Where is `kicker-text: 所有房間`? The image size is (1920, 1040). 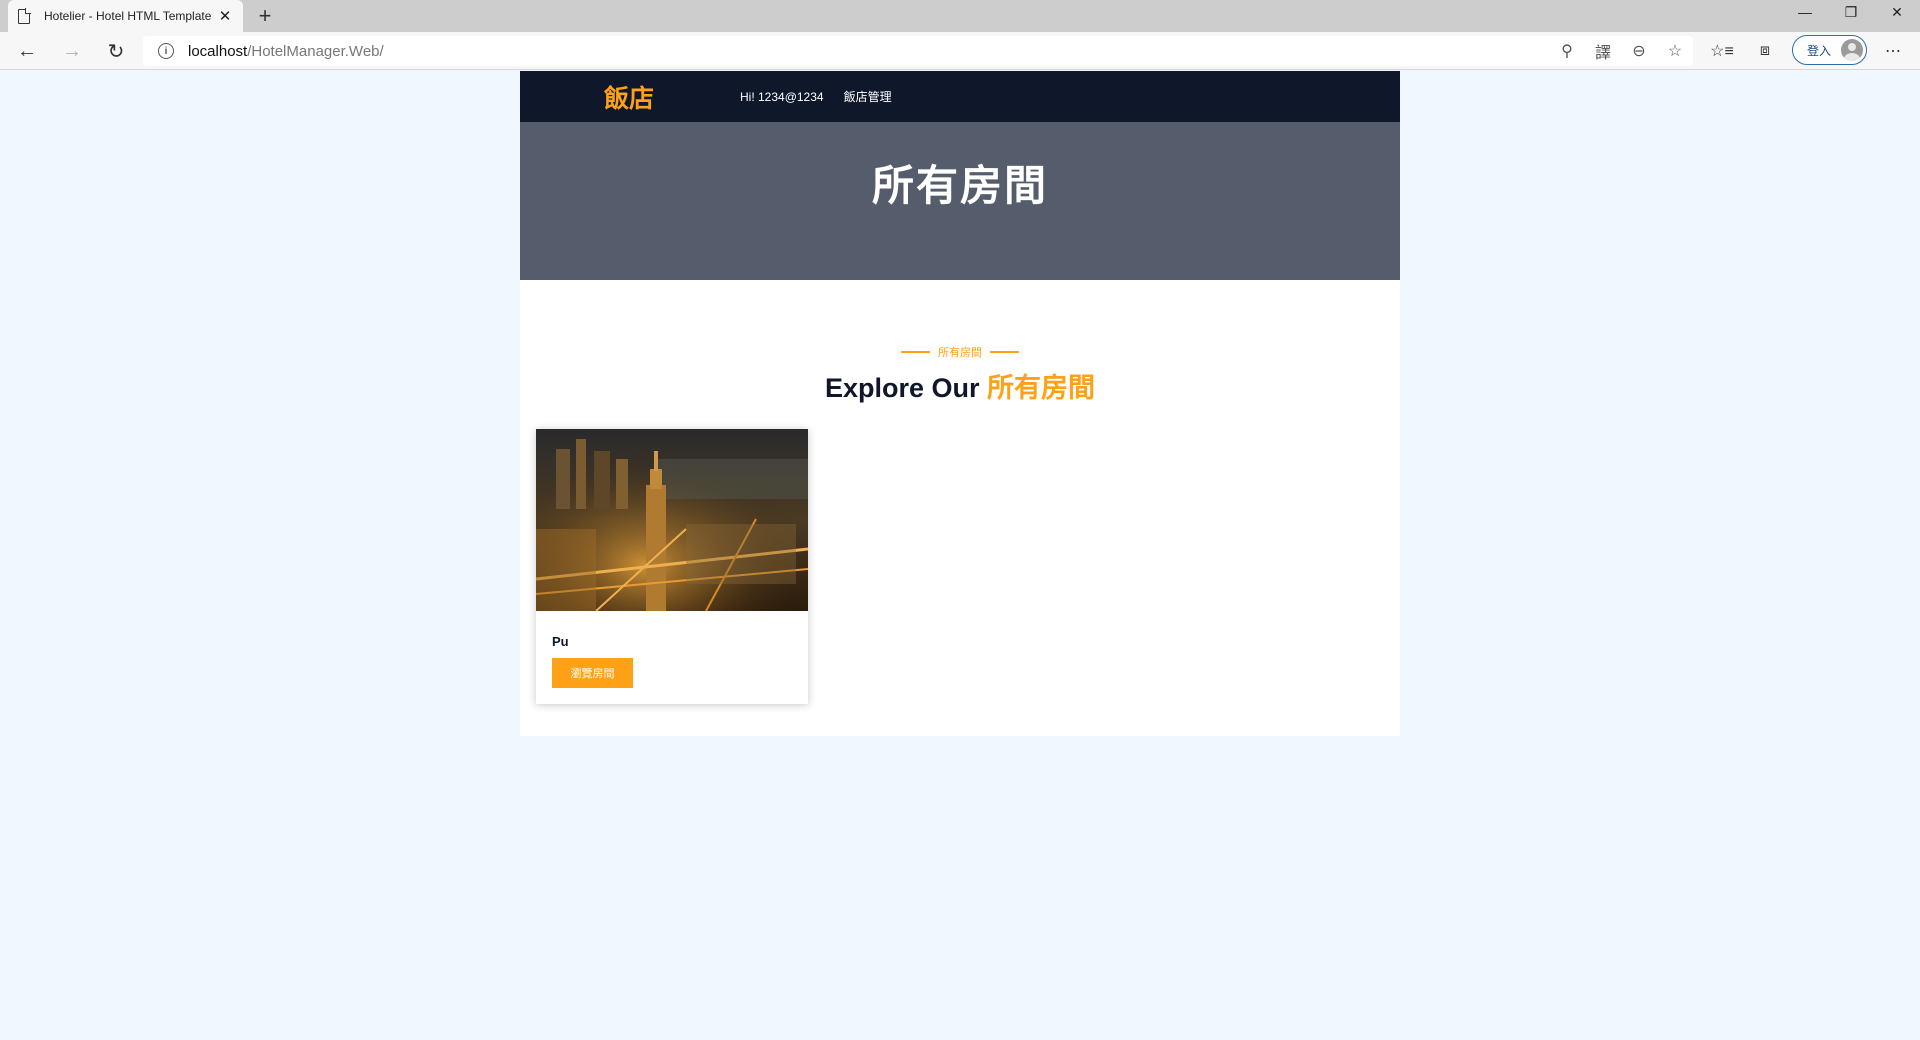
kicker-text: 所有房間 is located at coordinates (960, 353).